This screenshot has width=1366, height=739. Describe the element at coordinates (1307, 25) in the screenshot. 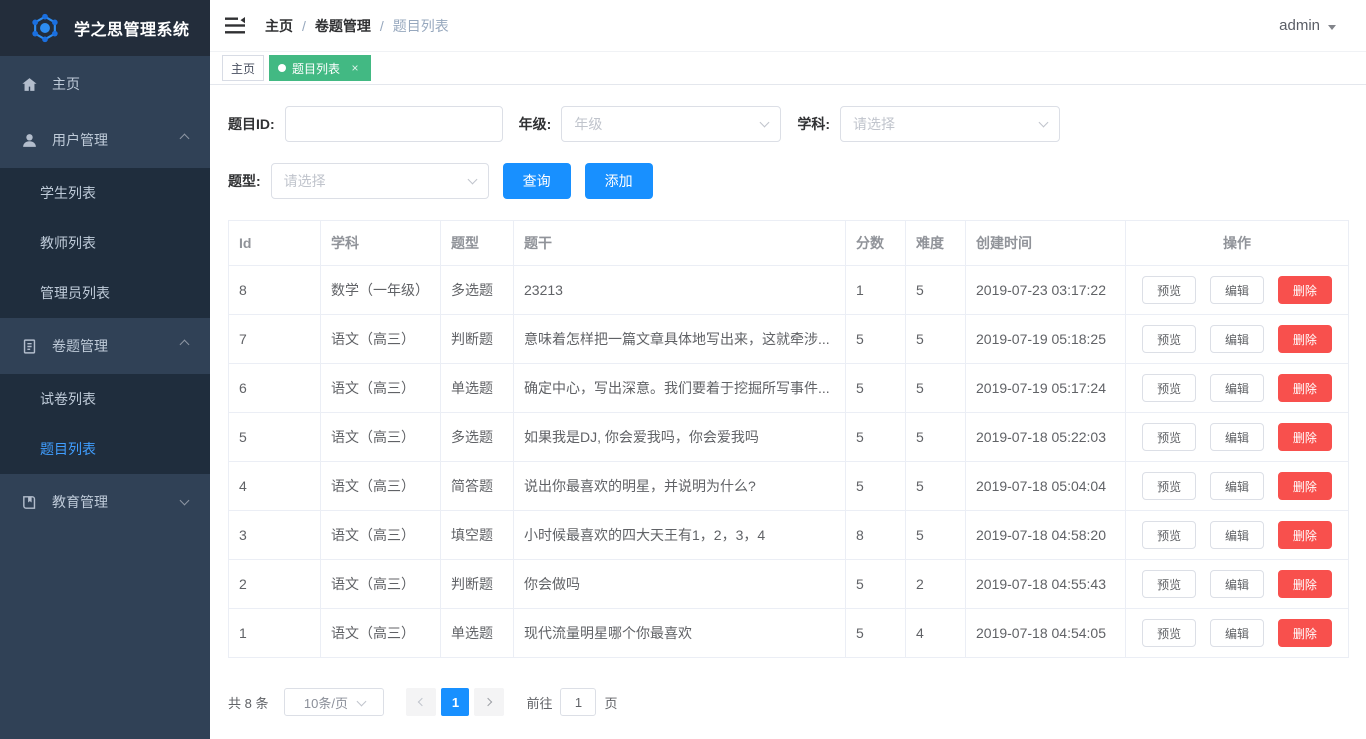

I see `user-menu: admin` at that location.